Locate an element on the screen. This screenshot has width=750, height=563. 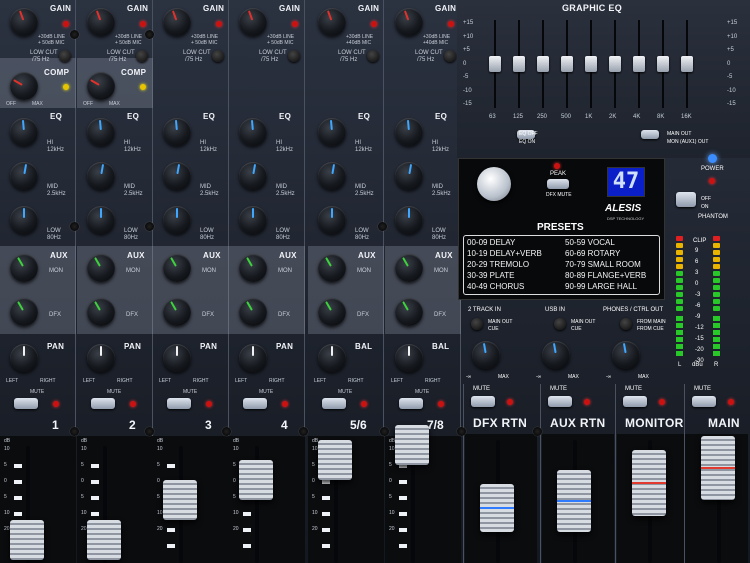
fx-select-knob is located at coordinates (494, 184).